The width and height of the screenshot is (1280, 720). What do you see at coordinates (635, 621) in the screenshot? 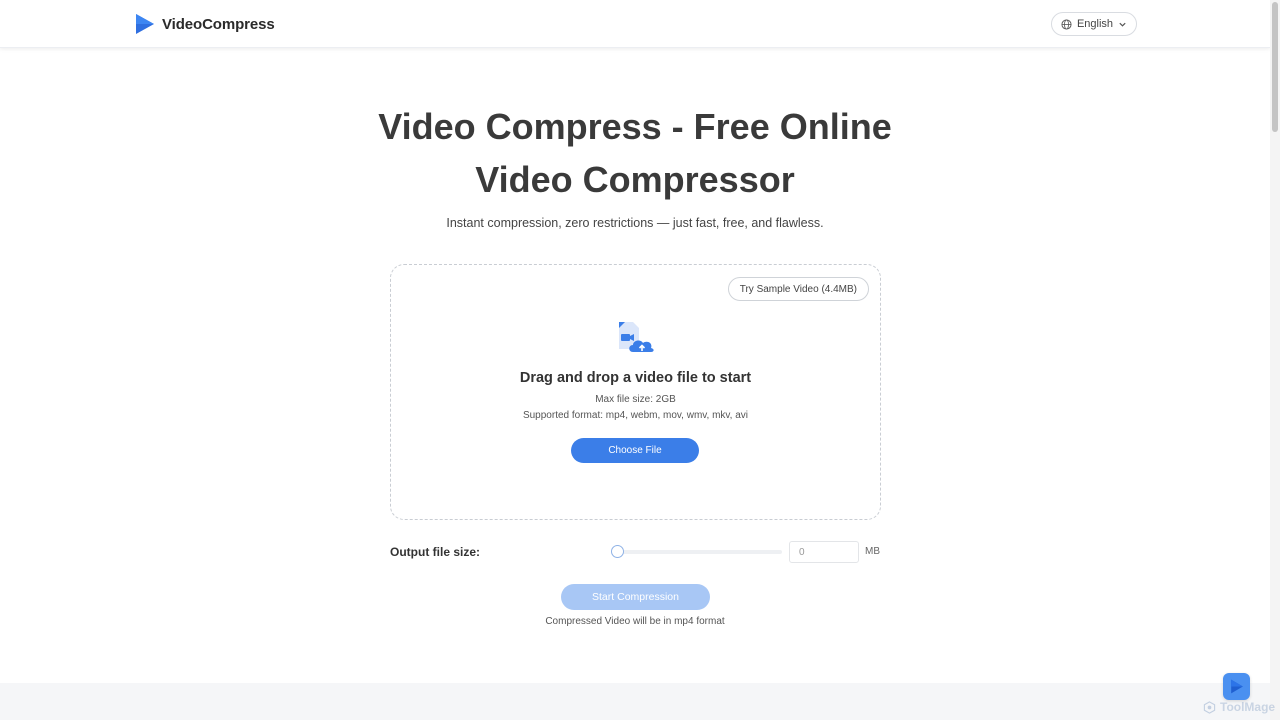
I see `output-format-note: Compressed Video will be in mp4 format` at bounding box center [635, 621].